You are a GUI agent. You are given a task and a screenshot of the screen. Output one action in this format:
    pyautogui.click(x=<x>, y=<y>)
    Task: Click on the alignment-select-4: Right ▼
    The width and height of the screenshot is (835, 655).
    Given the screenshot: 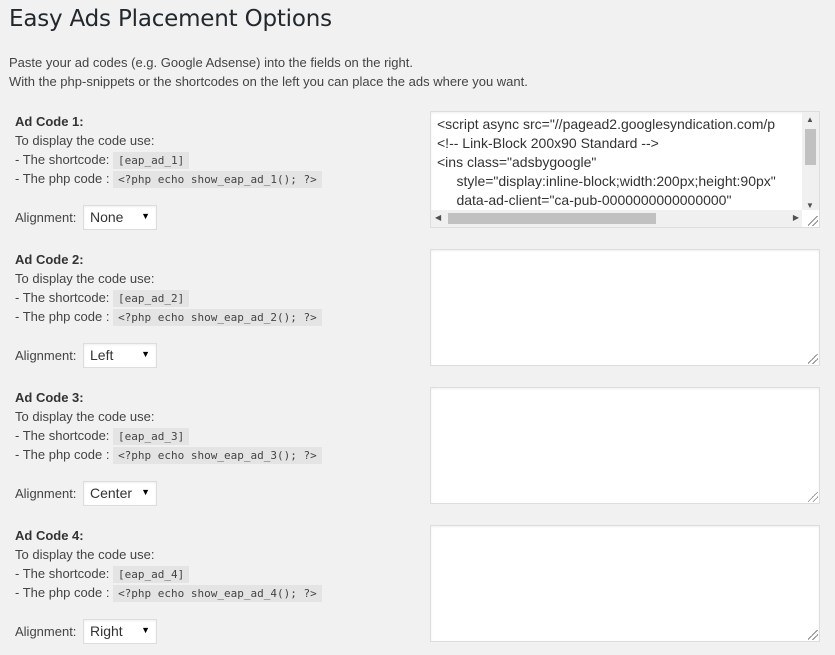 What is the action you would take?
    pyautogui.click(x=120, y=631)
    